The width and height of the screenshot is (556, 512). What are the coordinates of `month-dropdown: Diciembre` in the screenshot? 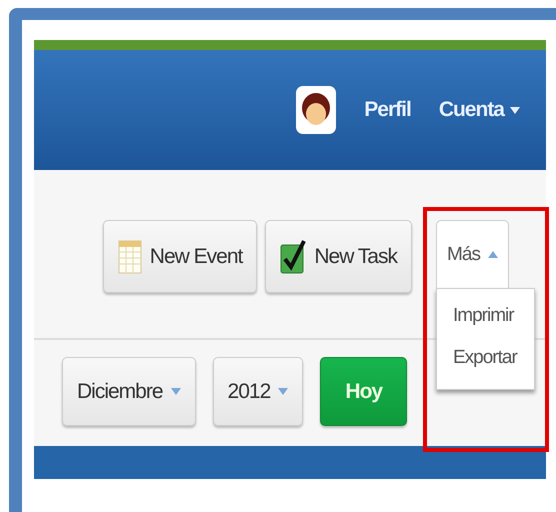 It's located at (129, 391).